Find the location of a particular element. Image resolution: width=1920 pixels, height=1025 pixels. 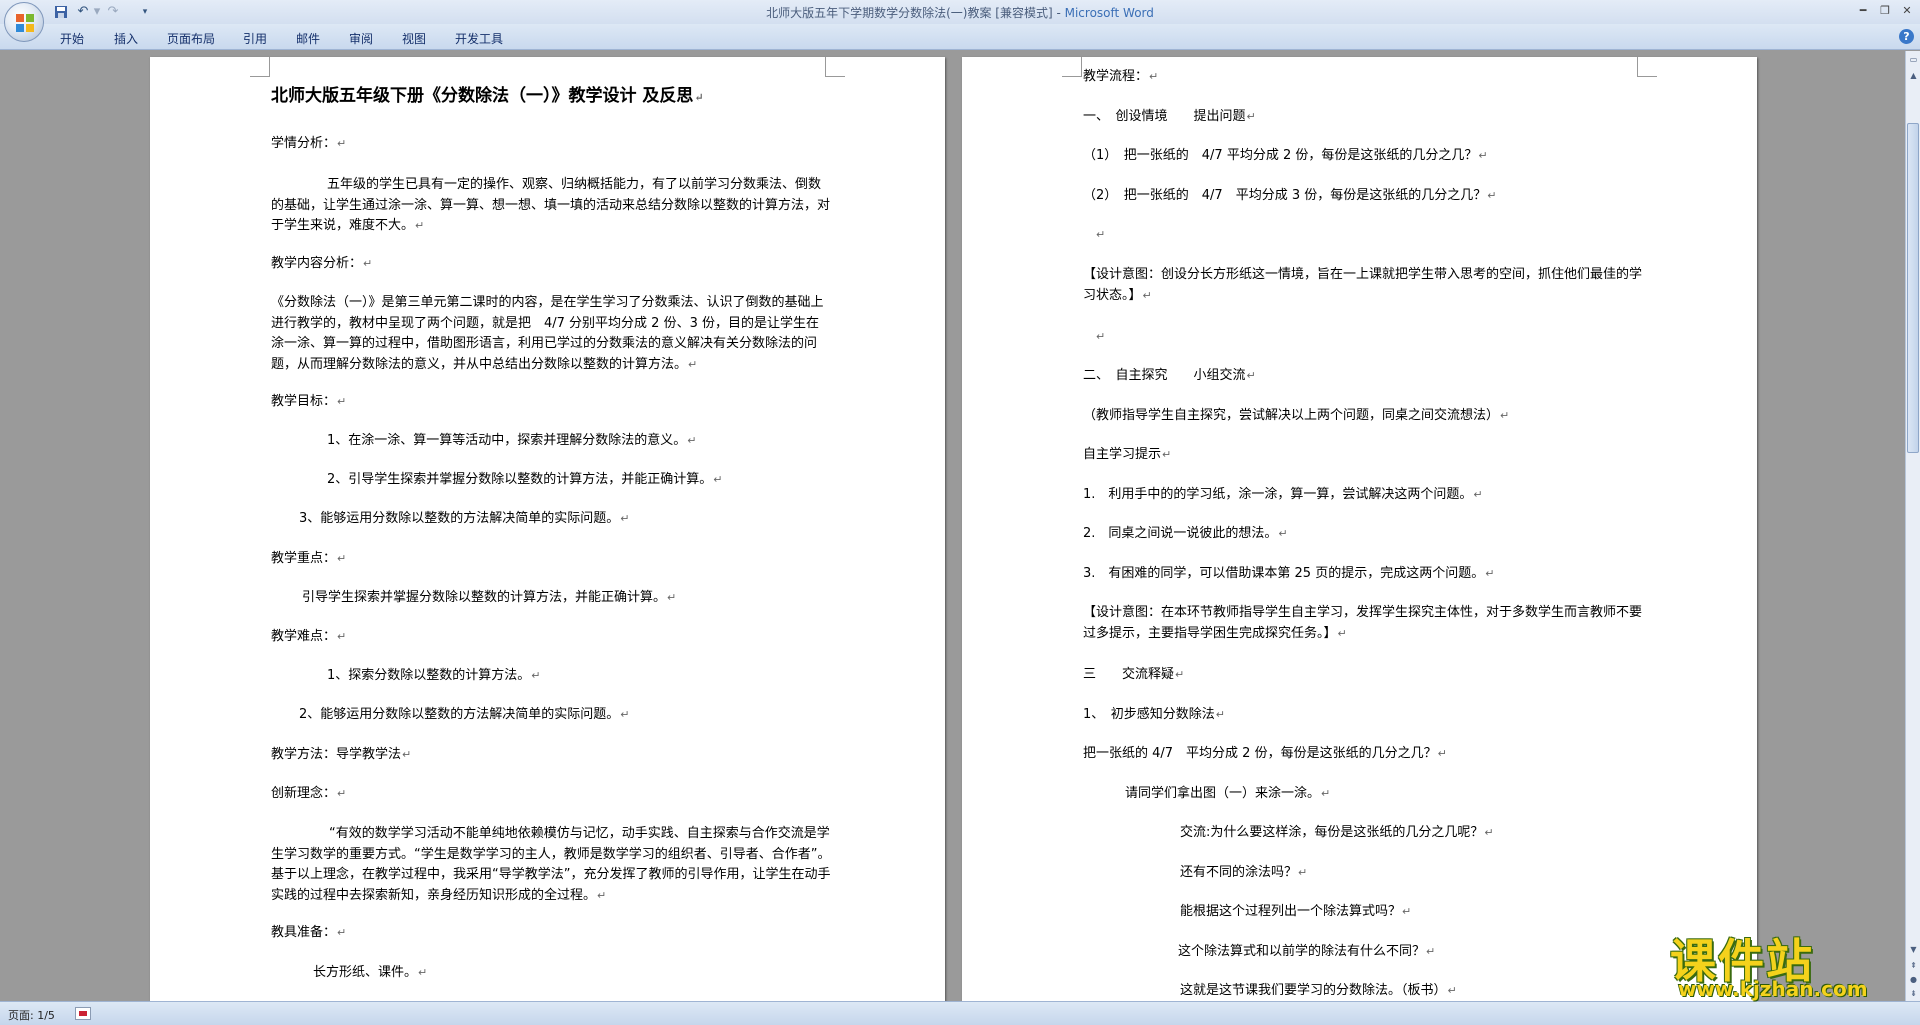

subsection-1-heading: 1、 初步感知分数除法↵ is located at coordinates (1154, 714).